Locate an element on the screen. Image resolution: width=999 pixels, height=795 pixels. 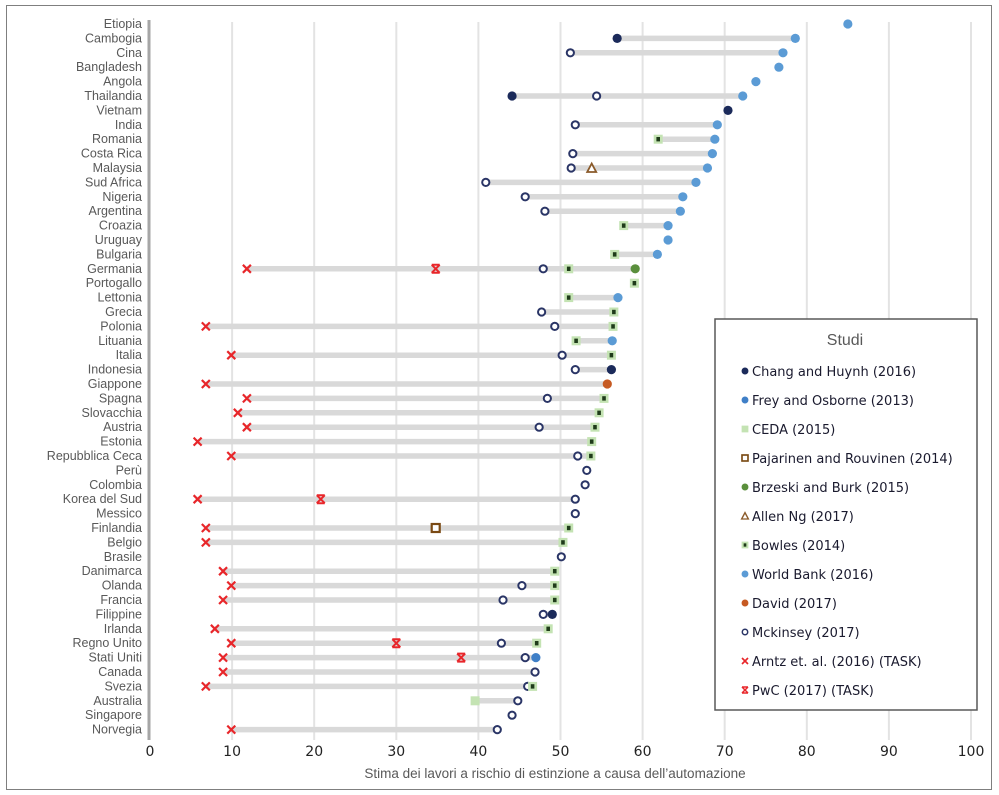
category-label: Filippine is located at coordinates (118, 614).